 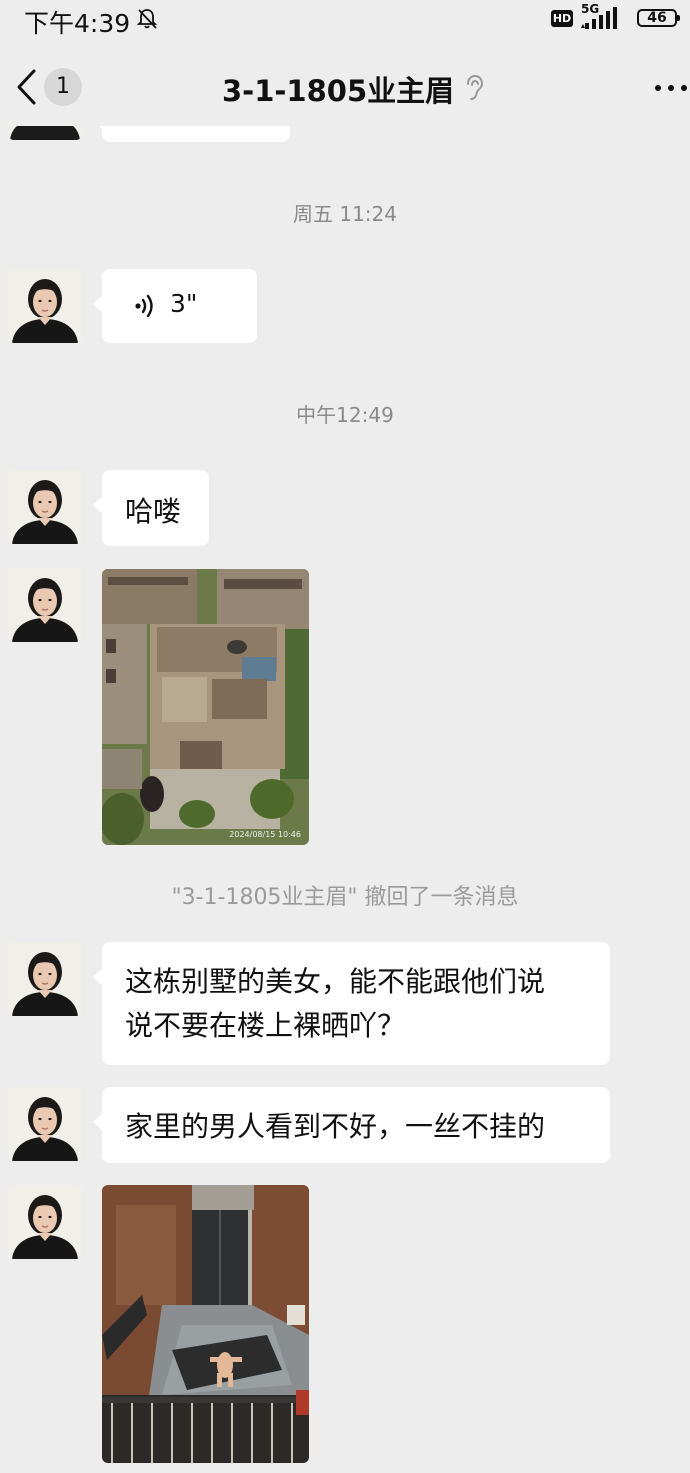 I want to click on photo-timestamp-overlay: 2024/08/15 10:46, so click(x=265, y=834).